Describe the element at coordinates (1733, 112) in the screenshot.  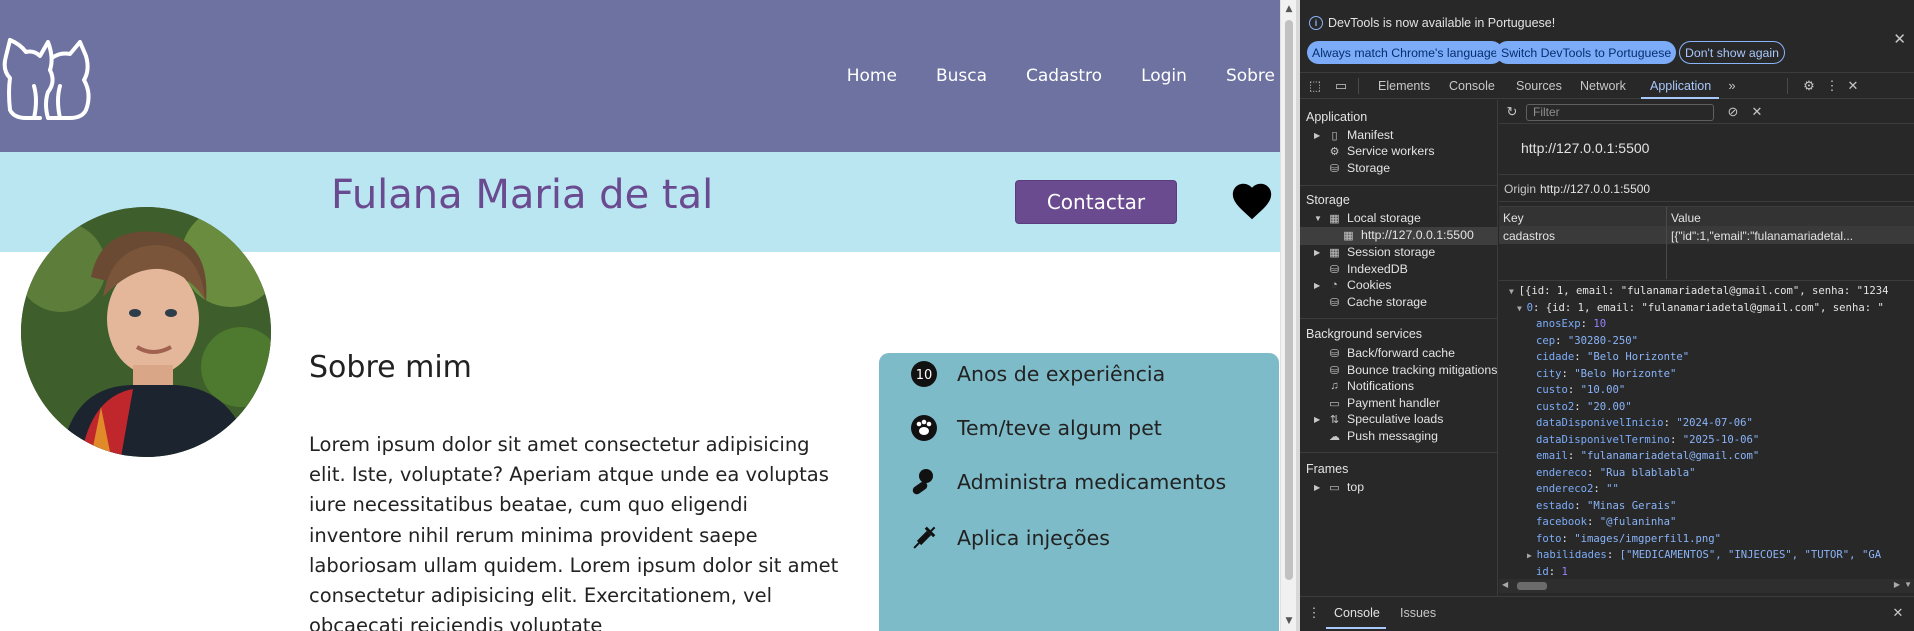
I see `clear-all-icon: ⊘` at that location.